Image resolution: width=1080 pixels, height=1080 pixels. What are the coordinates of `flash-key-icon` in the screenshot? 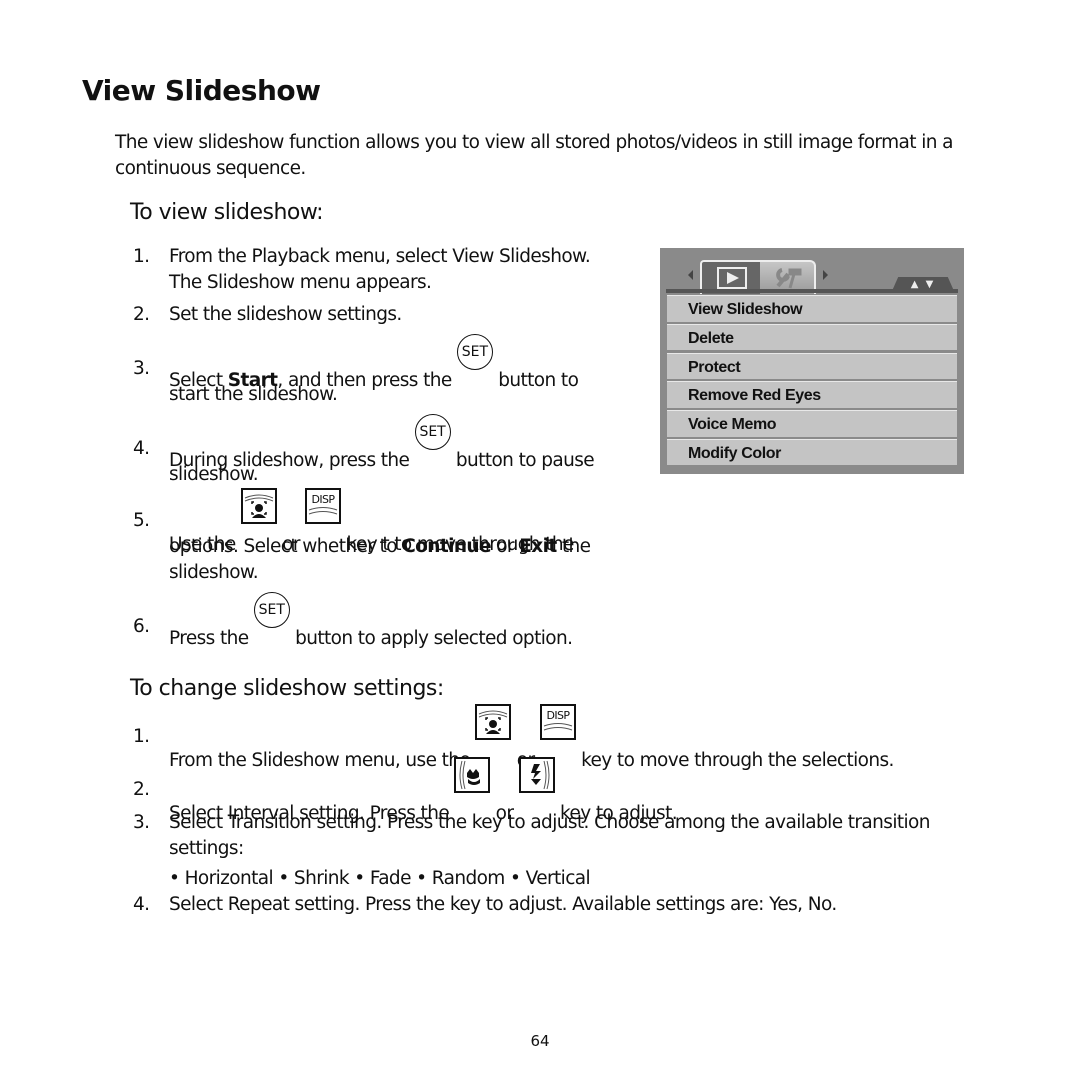 It's located at (536, 775).